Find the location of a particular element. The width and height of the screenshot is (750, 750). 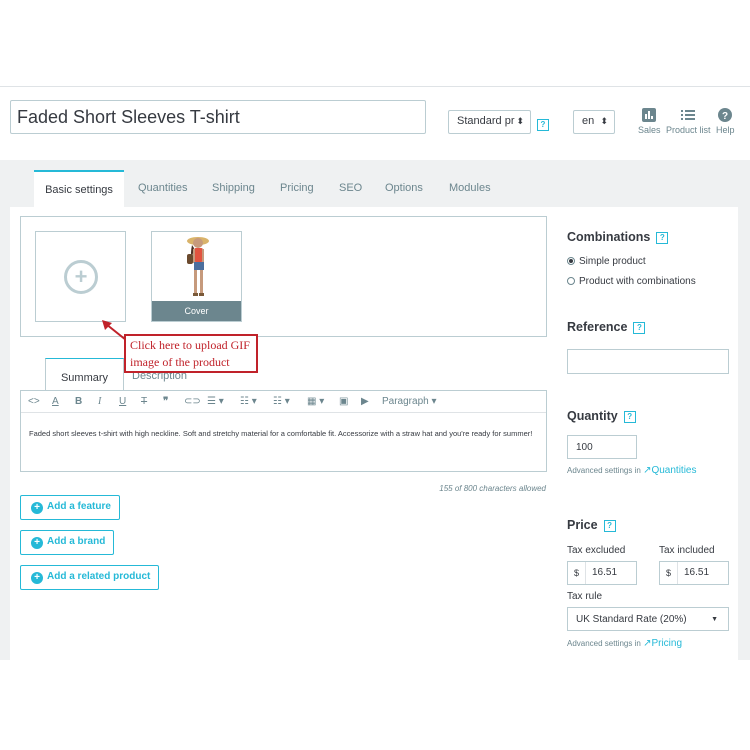

price-title: Price? is located at coordinates (591, 525).